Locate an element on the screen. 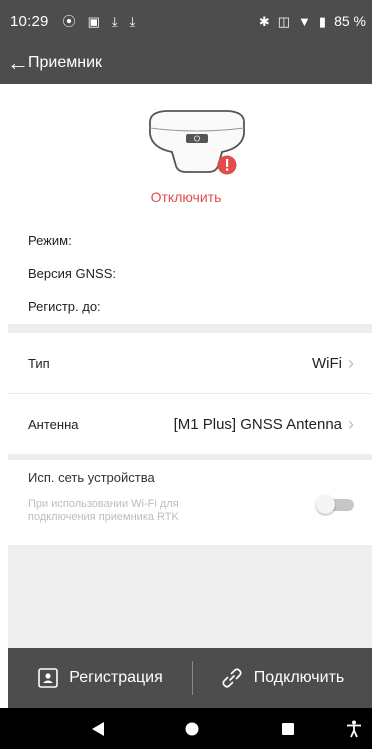 This screenshot has height=749, width=372. location-target-icon: ⦿ is located at coordinates (69, 21).